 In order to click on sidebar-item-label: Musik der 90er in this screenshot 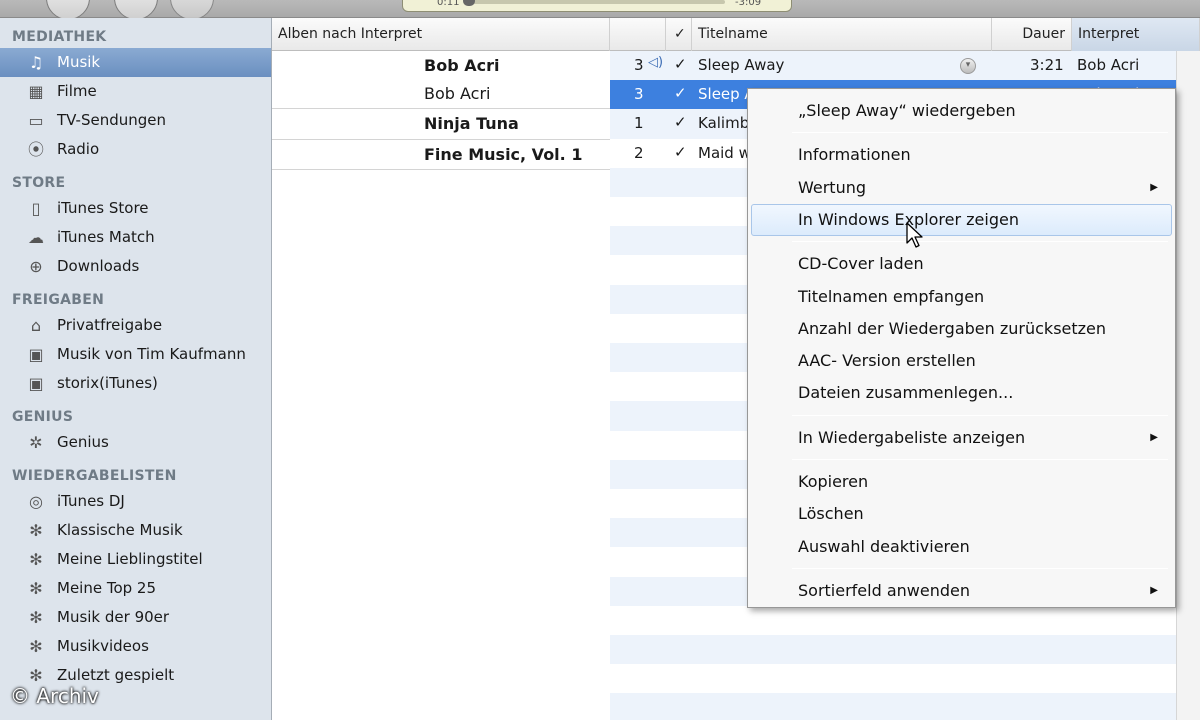, I will do `click(113, 617)`.